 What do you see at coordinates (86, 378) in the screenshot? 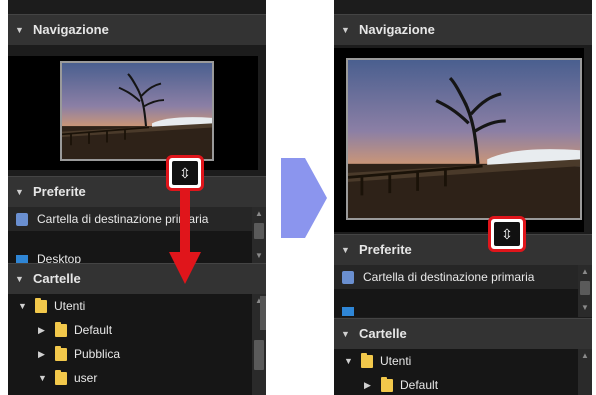
I see `folder-label: user` at bounding box center [86, 378].